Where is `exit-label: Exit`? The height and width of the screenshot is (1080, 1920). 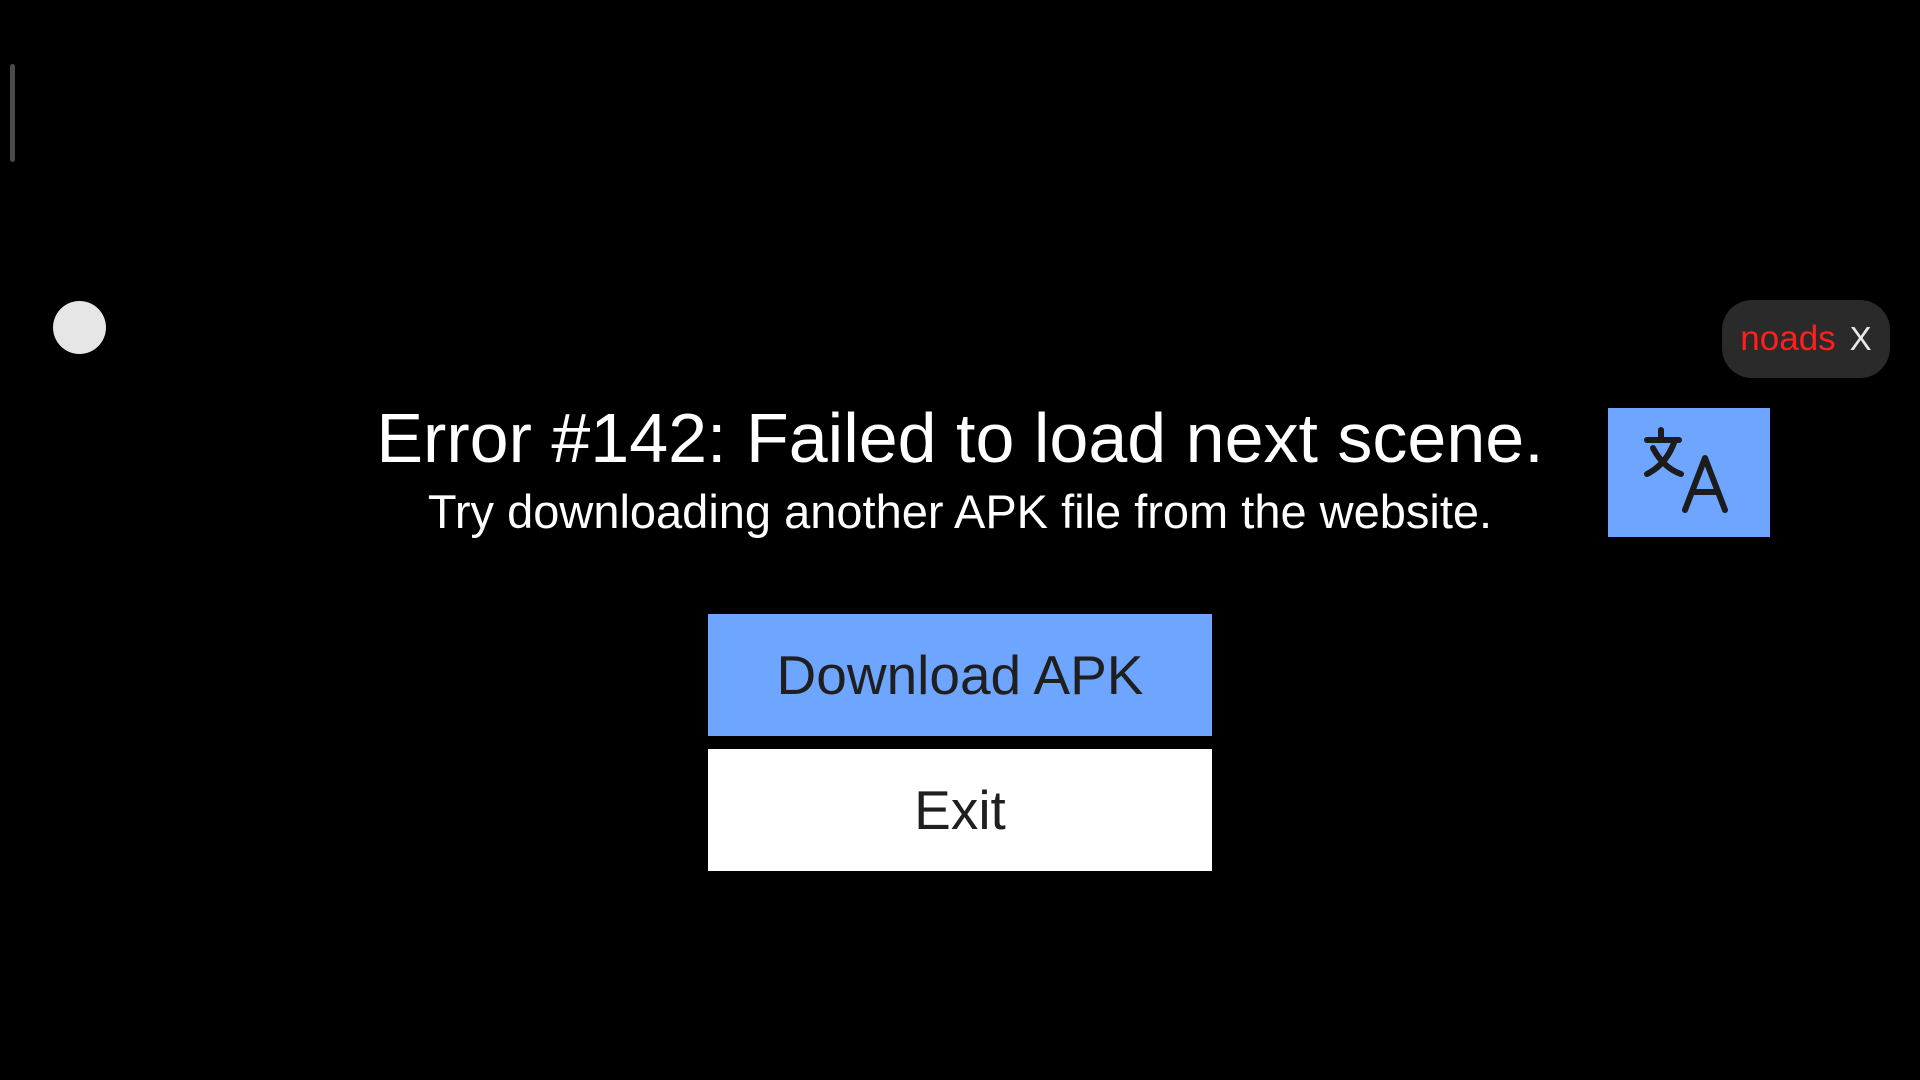
exit-label: Exit is located at coordinates (960, 810).